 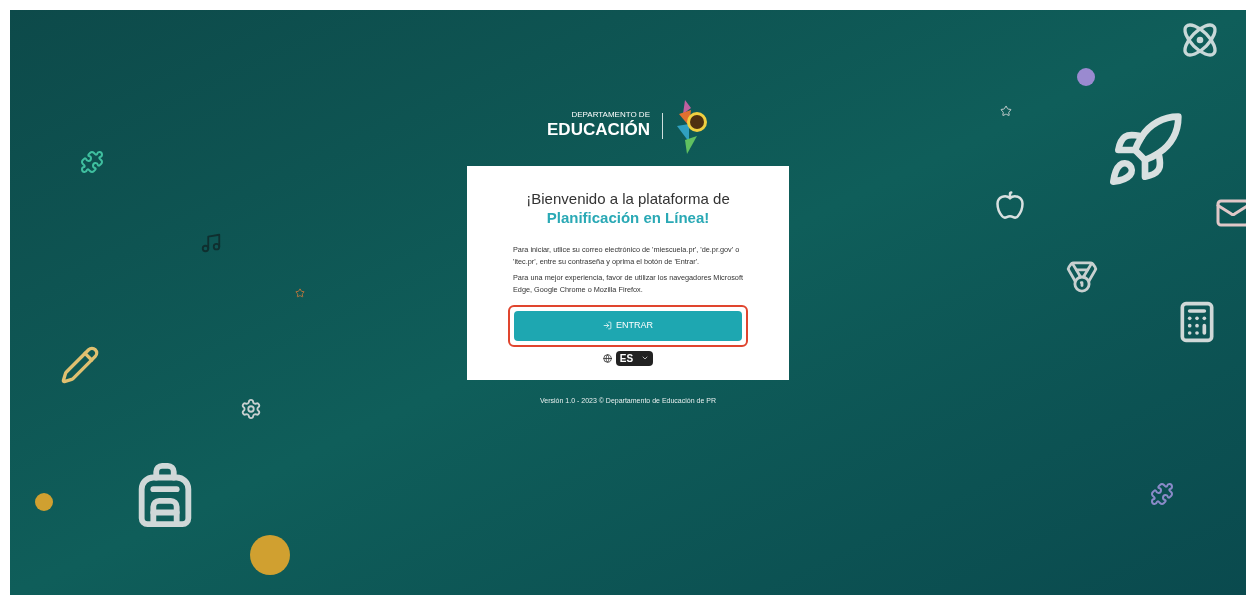 What do you see at coordinates (251, 409) in the screenshot?
I see `gear-icon` at bounding box center [251, 409].